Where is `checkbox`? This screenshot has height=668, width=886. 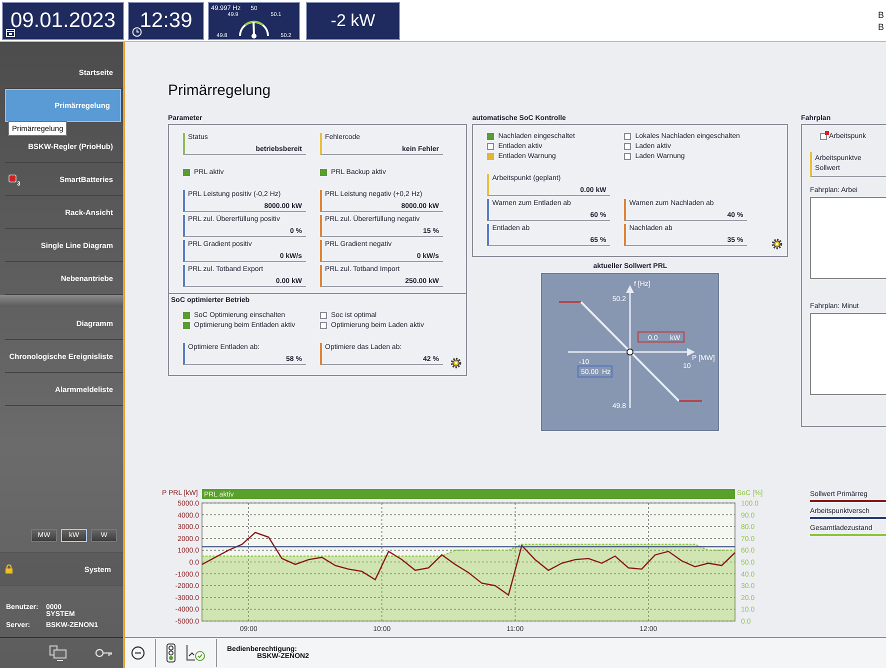 checkbox is located at coordinates (824, 136).